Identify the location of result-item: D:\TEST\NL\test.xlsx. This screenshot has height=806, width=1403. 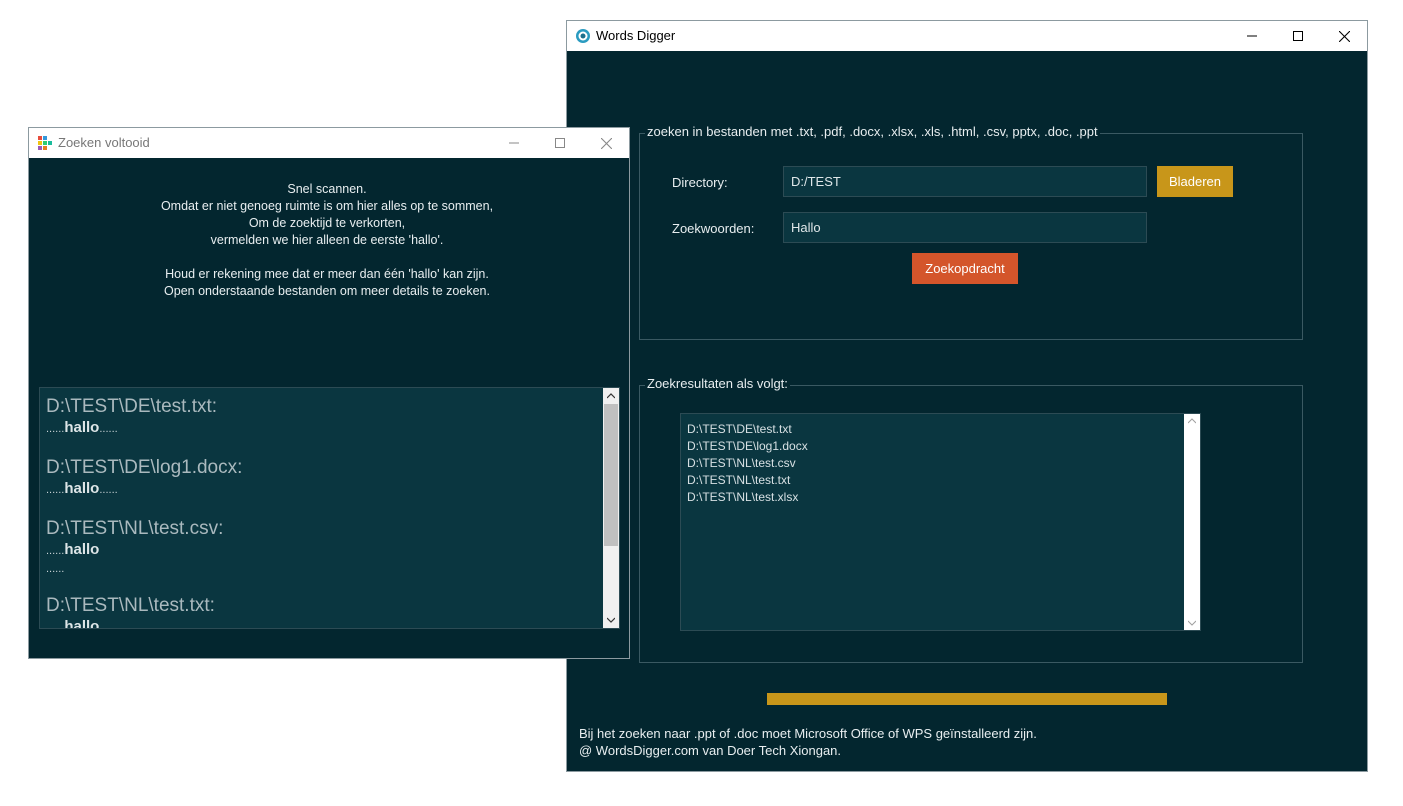
(747, 497).